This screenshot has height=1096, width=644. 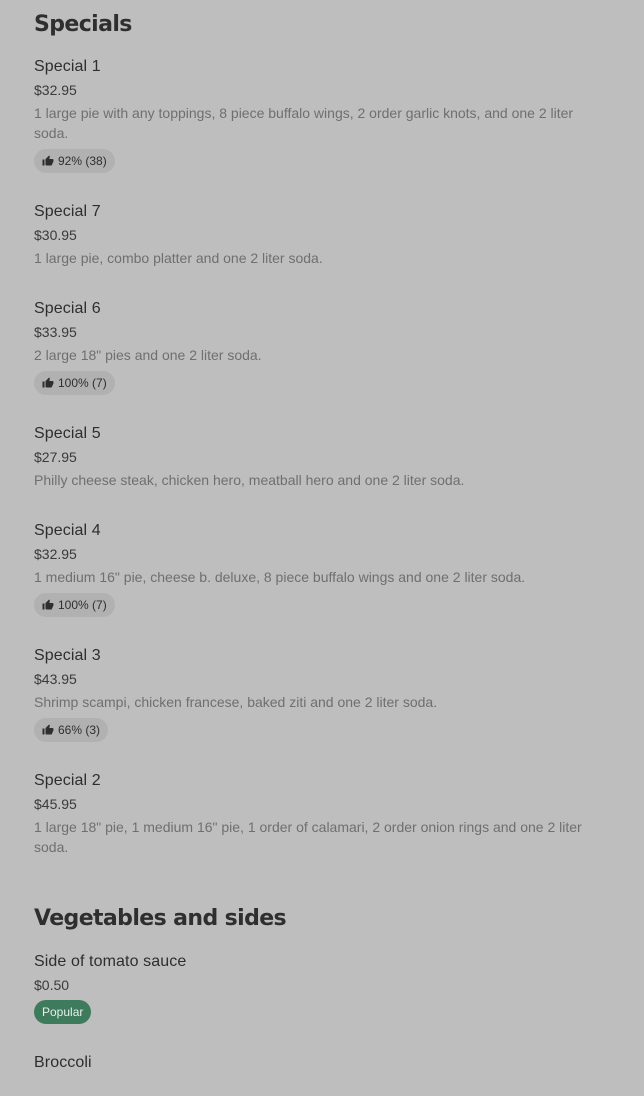 I want to click on specials-section-title: Specials, so click(x=83, y=24).